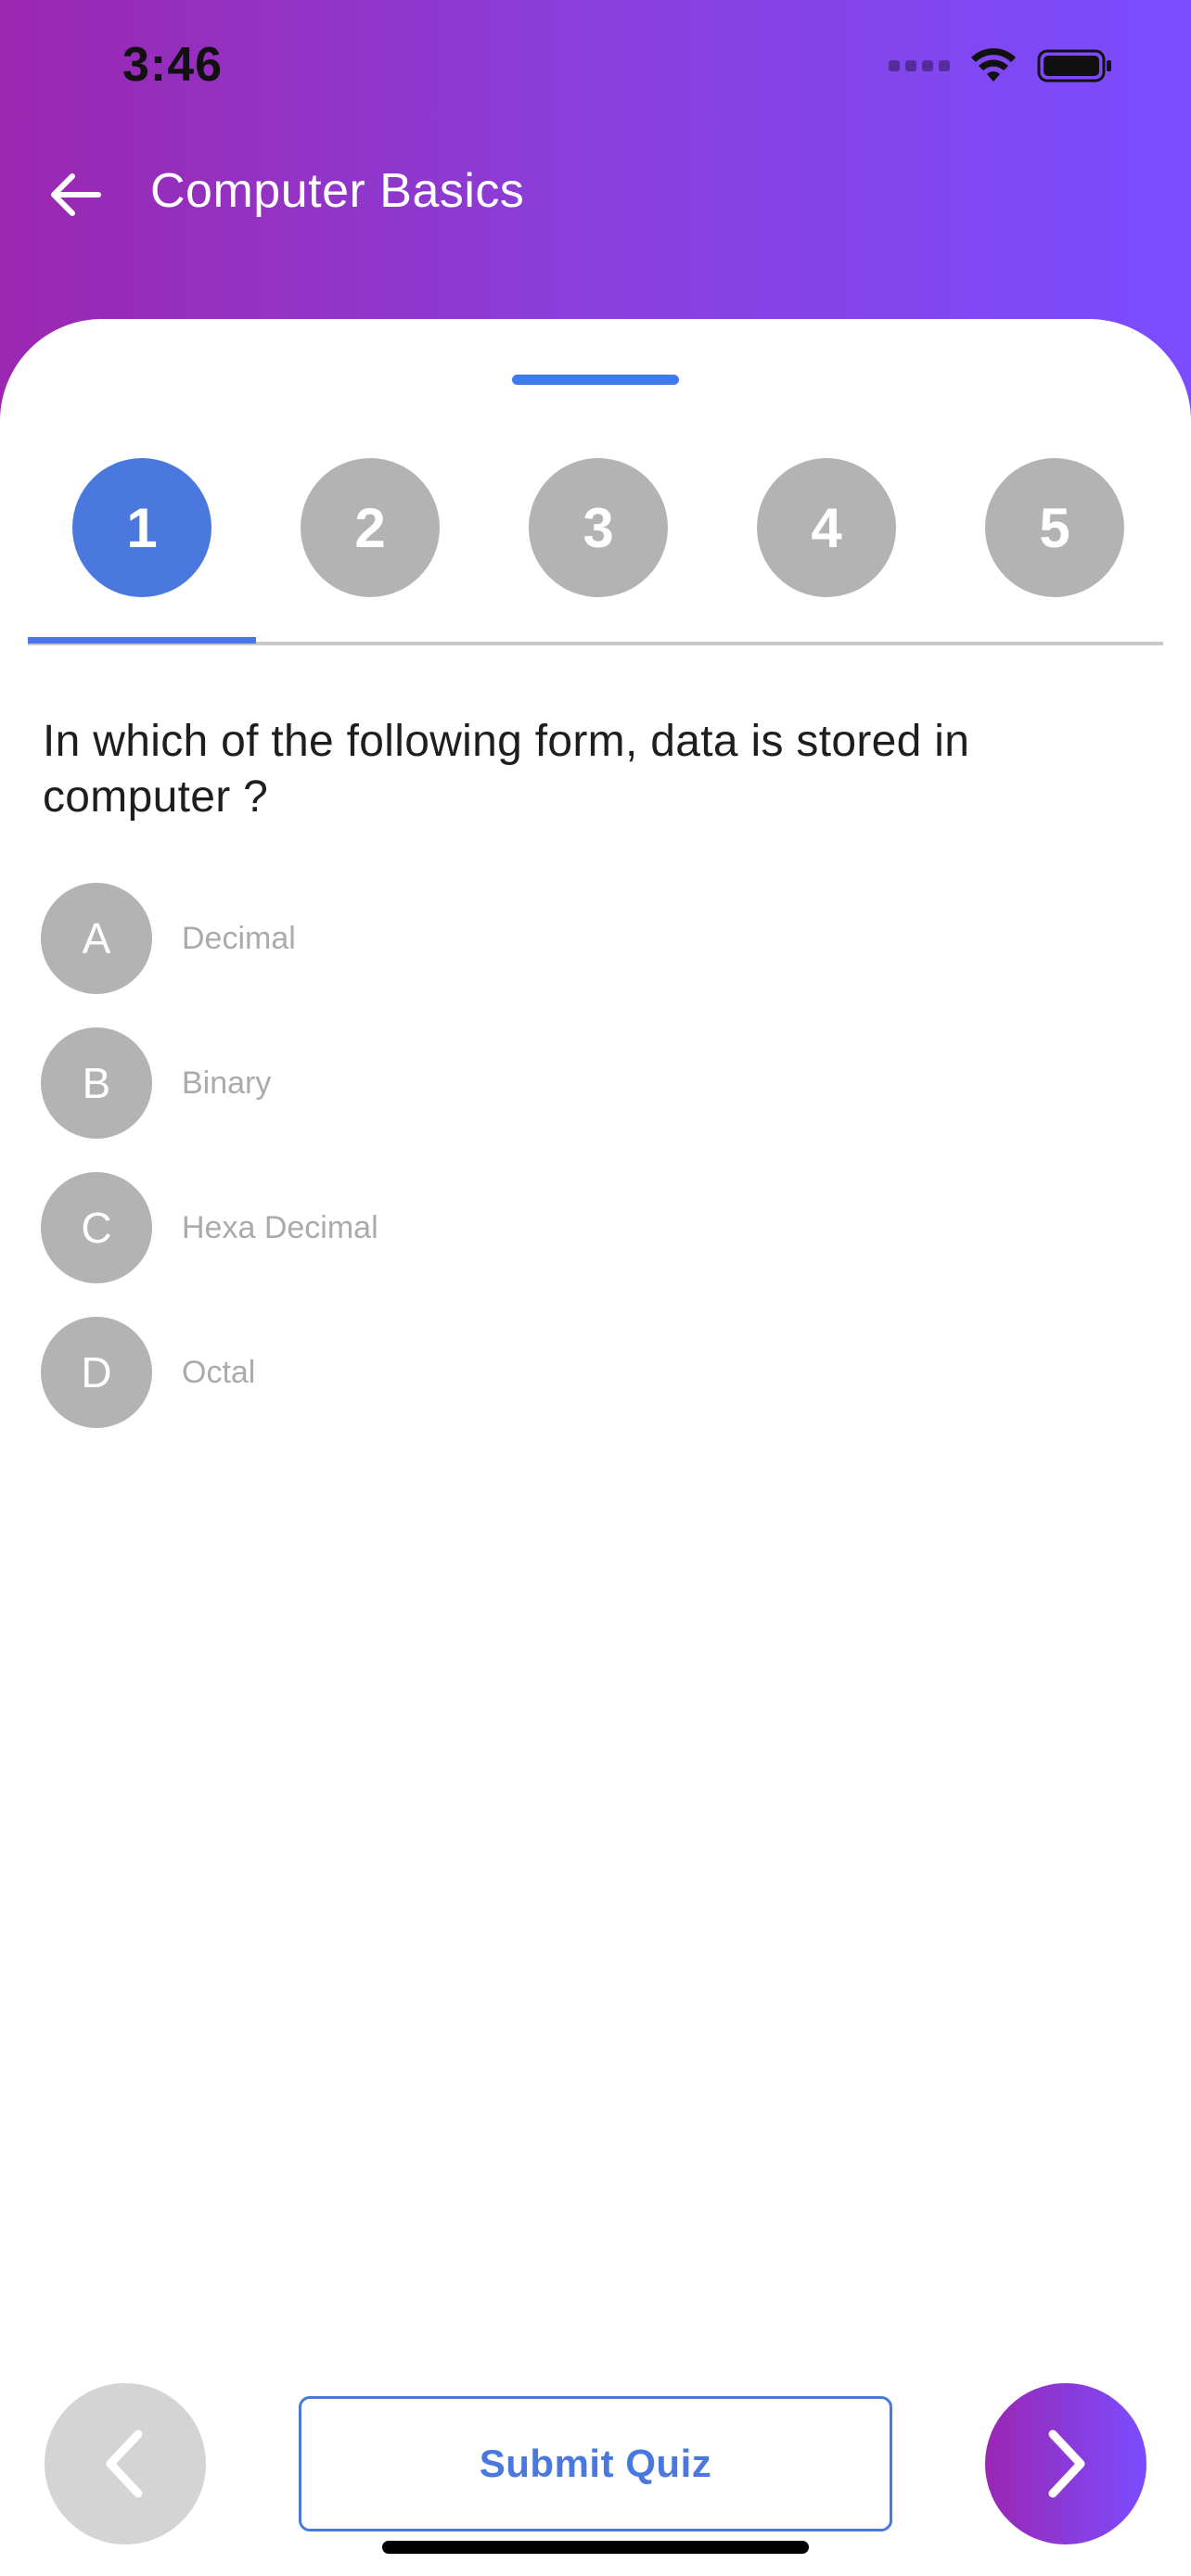  Describe the element at coordinates (142, 640) in the screenshot. I see `active-tab-indicator` at that location.